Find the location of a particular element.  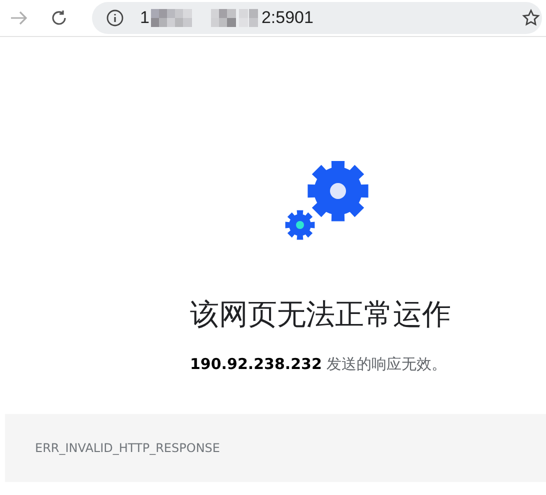

error-title: 该网页无法正常运作 is located at coordinates (320, 314).